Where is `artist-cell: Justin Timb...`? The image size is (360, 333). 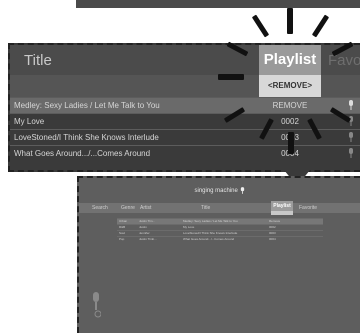 artist-cell: Justin Timb... is located at coordinates (148, 239).